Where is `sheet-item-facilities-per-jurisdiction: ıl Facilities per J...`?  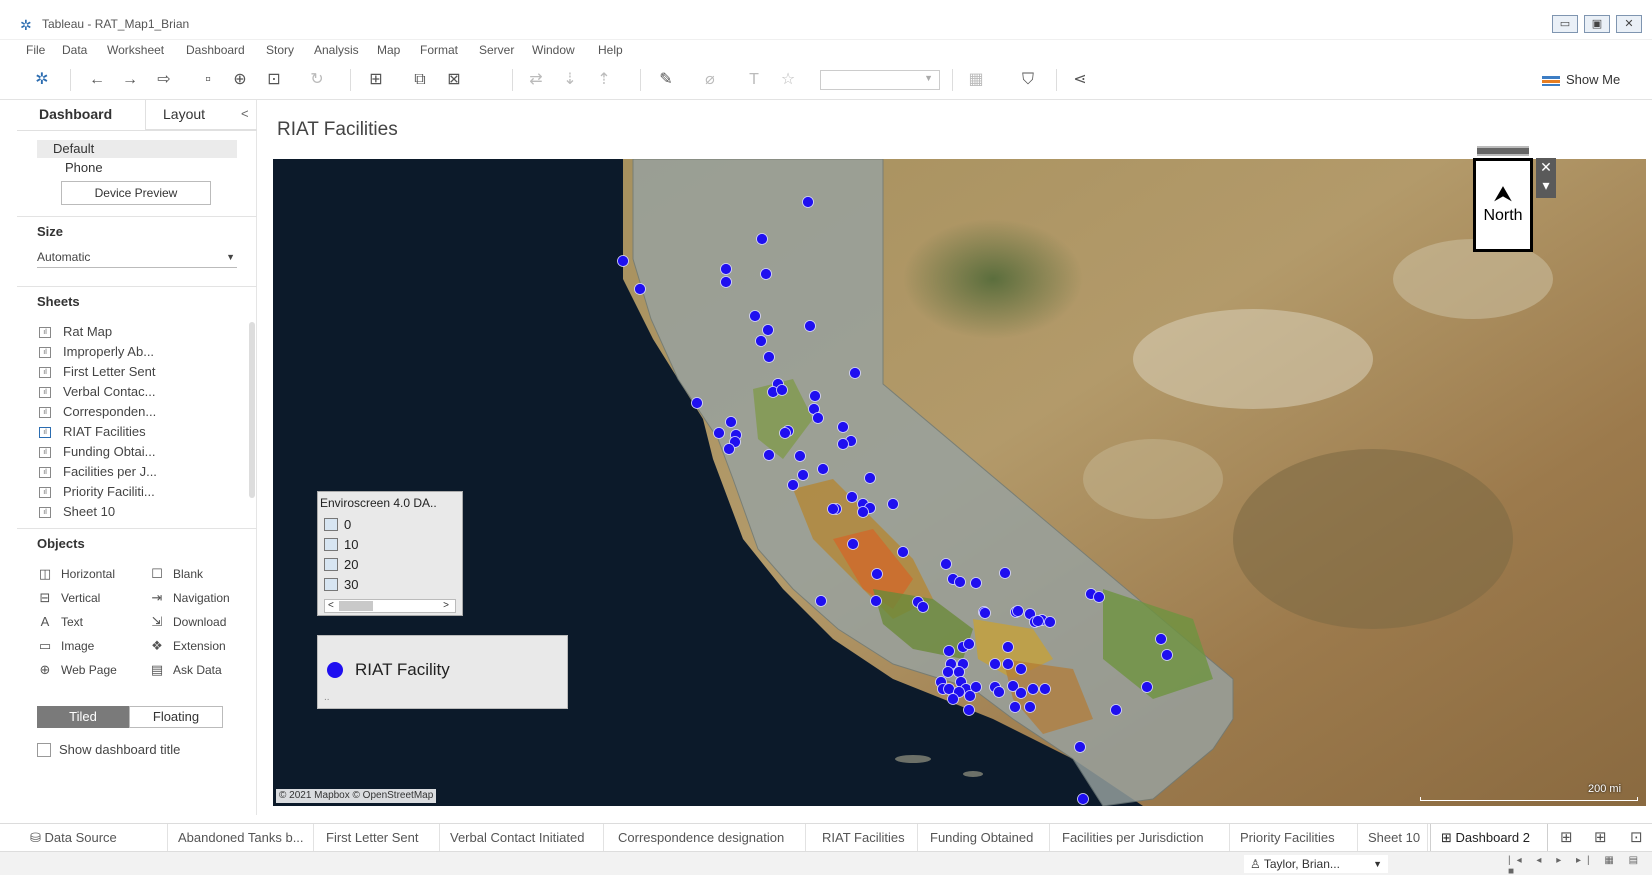
sheet-item-facilities-per-jurisdiction: ıl Facilities per J... is located at coordinates (137, 472).